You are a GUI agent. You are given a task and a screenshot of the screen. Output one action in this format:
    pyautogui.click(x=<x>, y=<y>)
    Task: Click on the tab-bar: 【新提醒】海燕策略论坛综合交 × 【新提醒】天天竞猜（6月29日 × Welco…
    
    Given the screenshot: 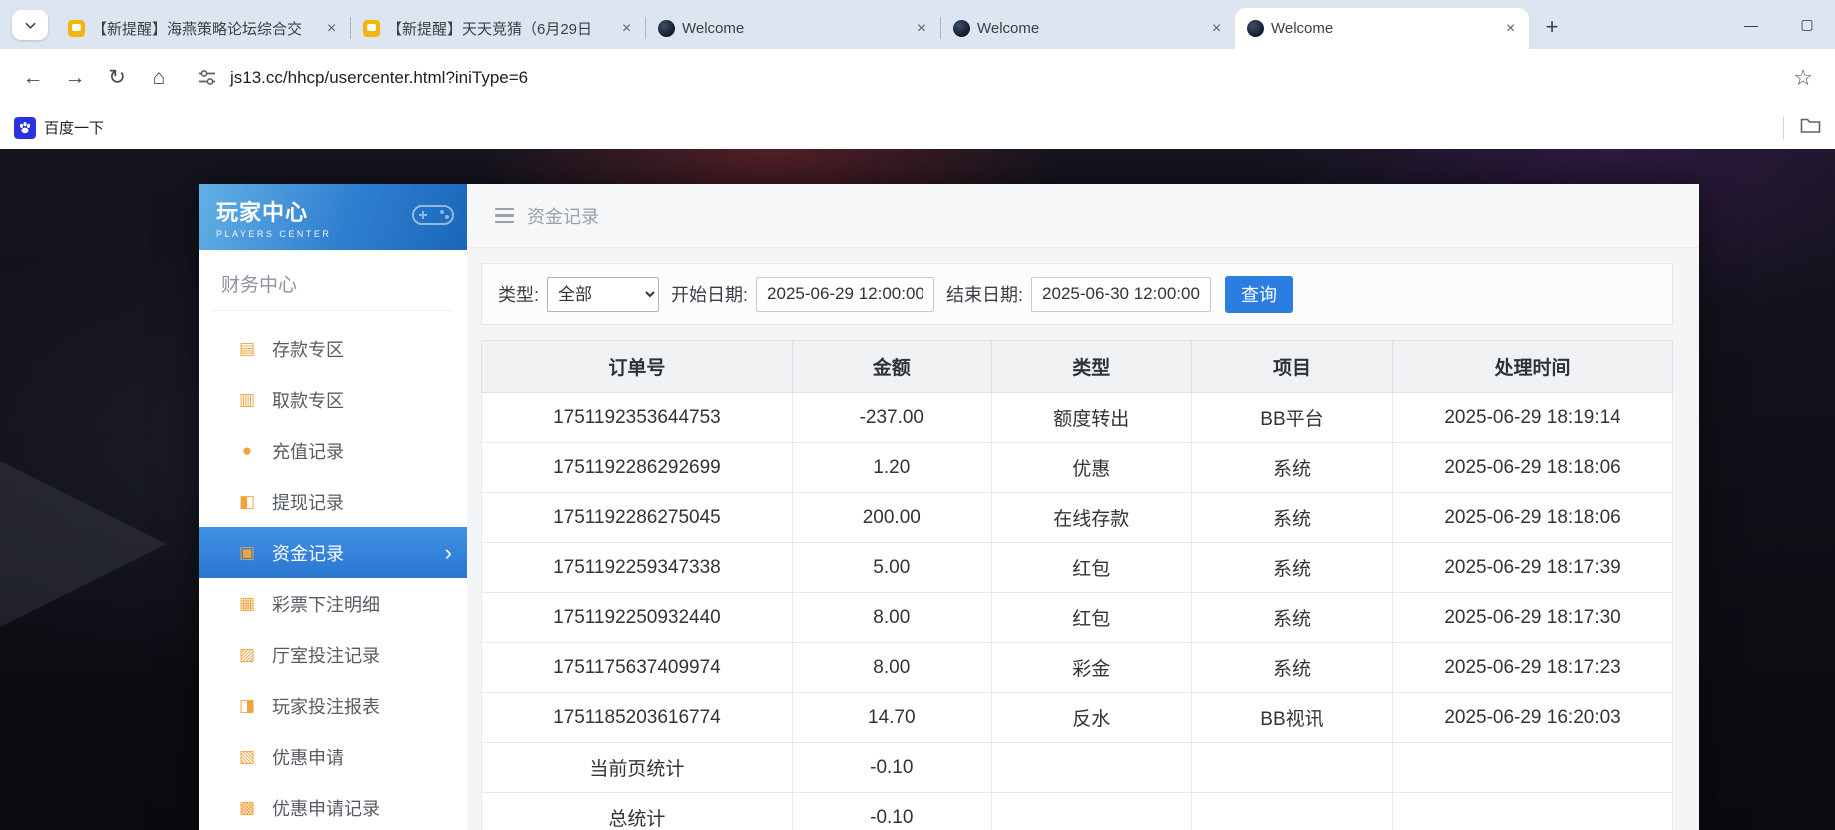 What is the action you would take?
    pyautogui.click(x=917, y=24)
    